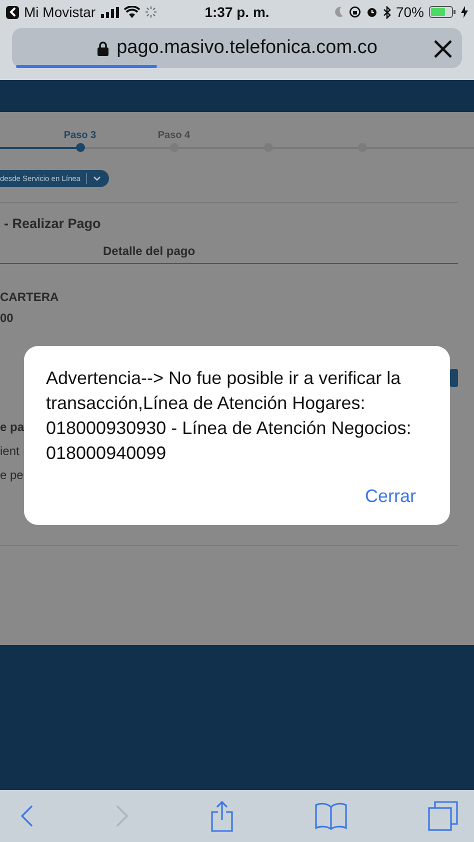 The width and height of the screenshot is (474, 842). Describe the element at coordinates (229, 416) in the screenshot. I see `alert-message: Advertencia--> No fue posible ir a verificar la transacción,Línea de Atención Hogares: 018000930930 - Línea de Atención Negocios: 018000940099` at that location.